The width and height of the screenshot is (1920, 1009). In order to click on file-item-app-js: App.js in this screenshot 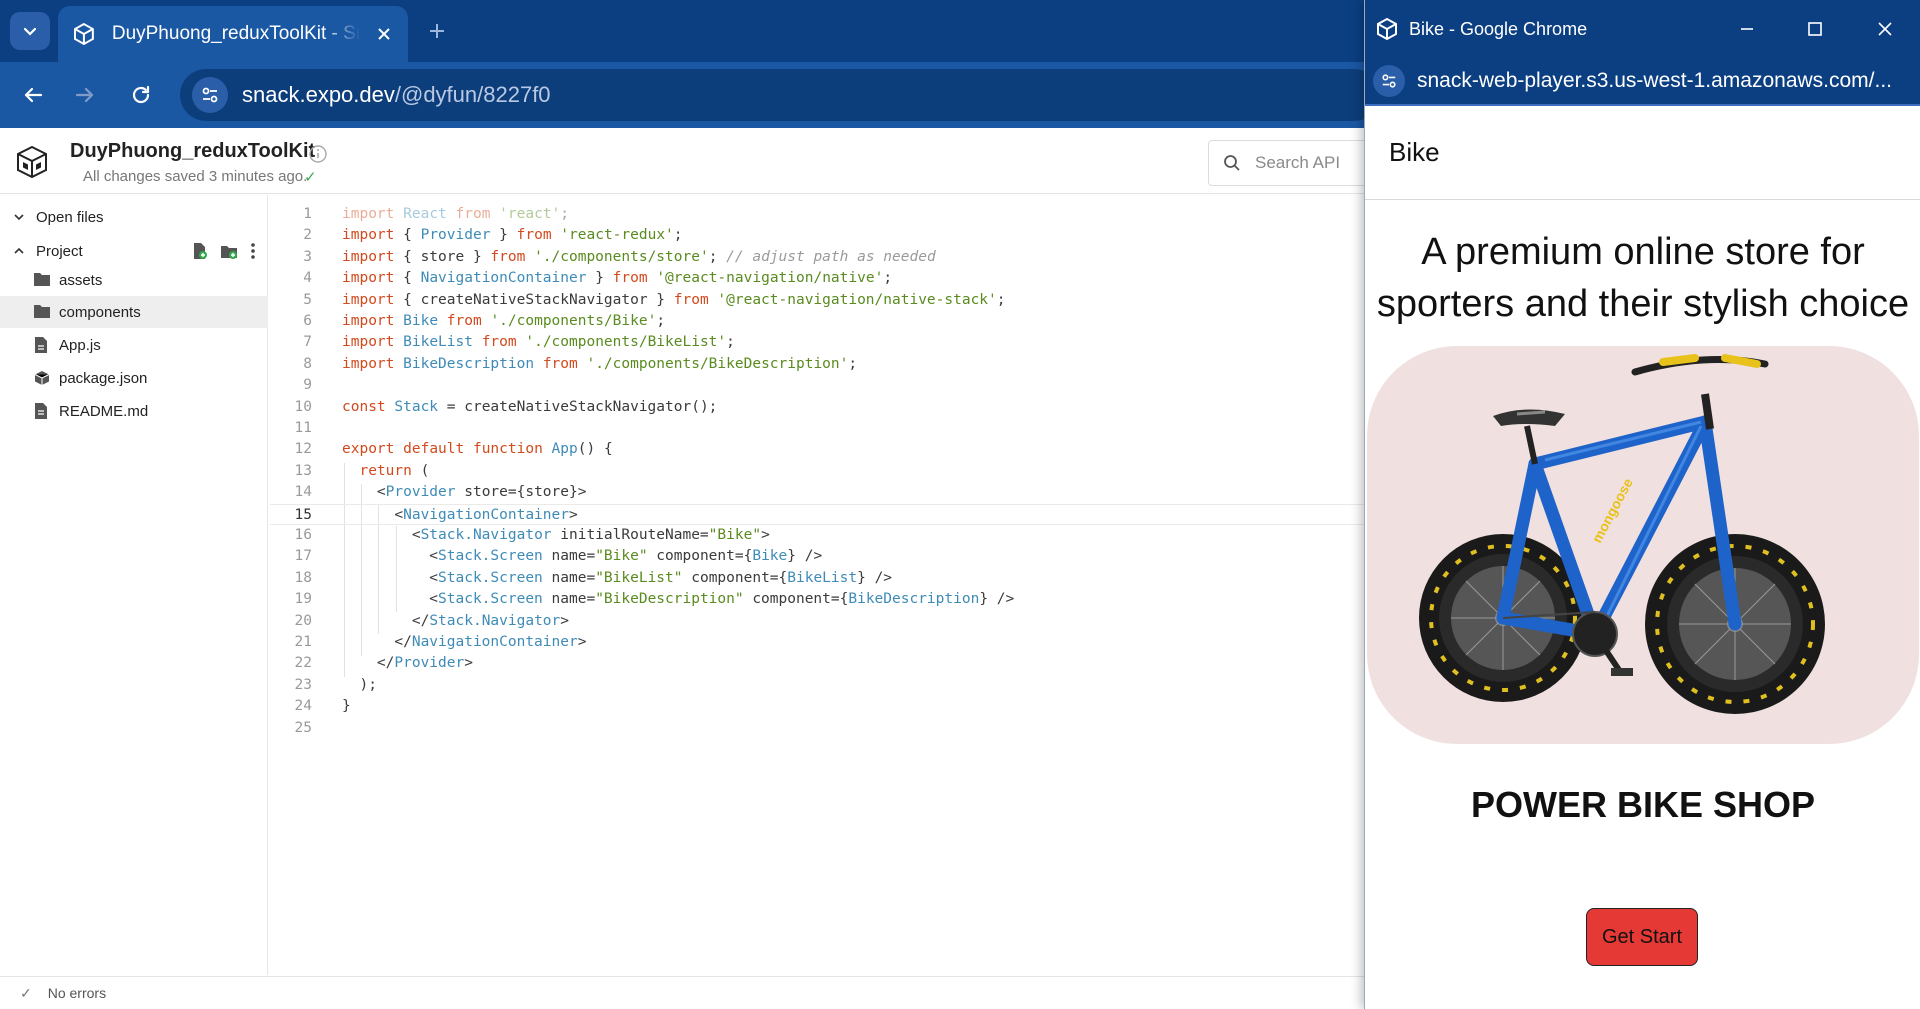, I will do `click(134, 345)`.